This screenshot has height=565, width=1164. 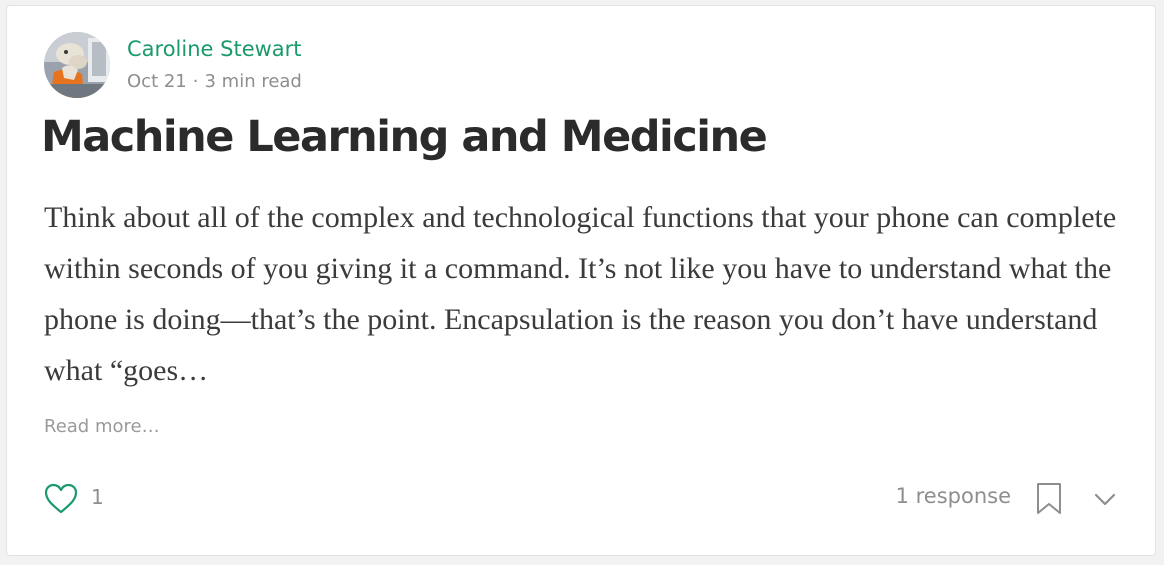 I want to click on avatar-image, so click(x=77, y=65).